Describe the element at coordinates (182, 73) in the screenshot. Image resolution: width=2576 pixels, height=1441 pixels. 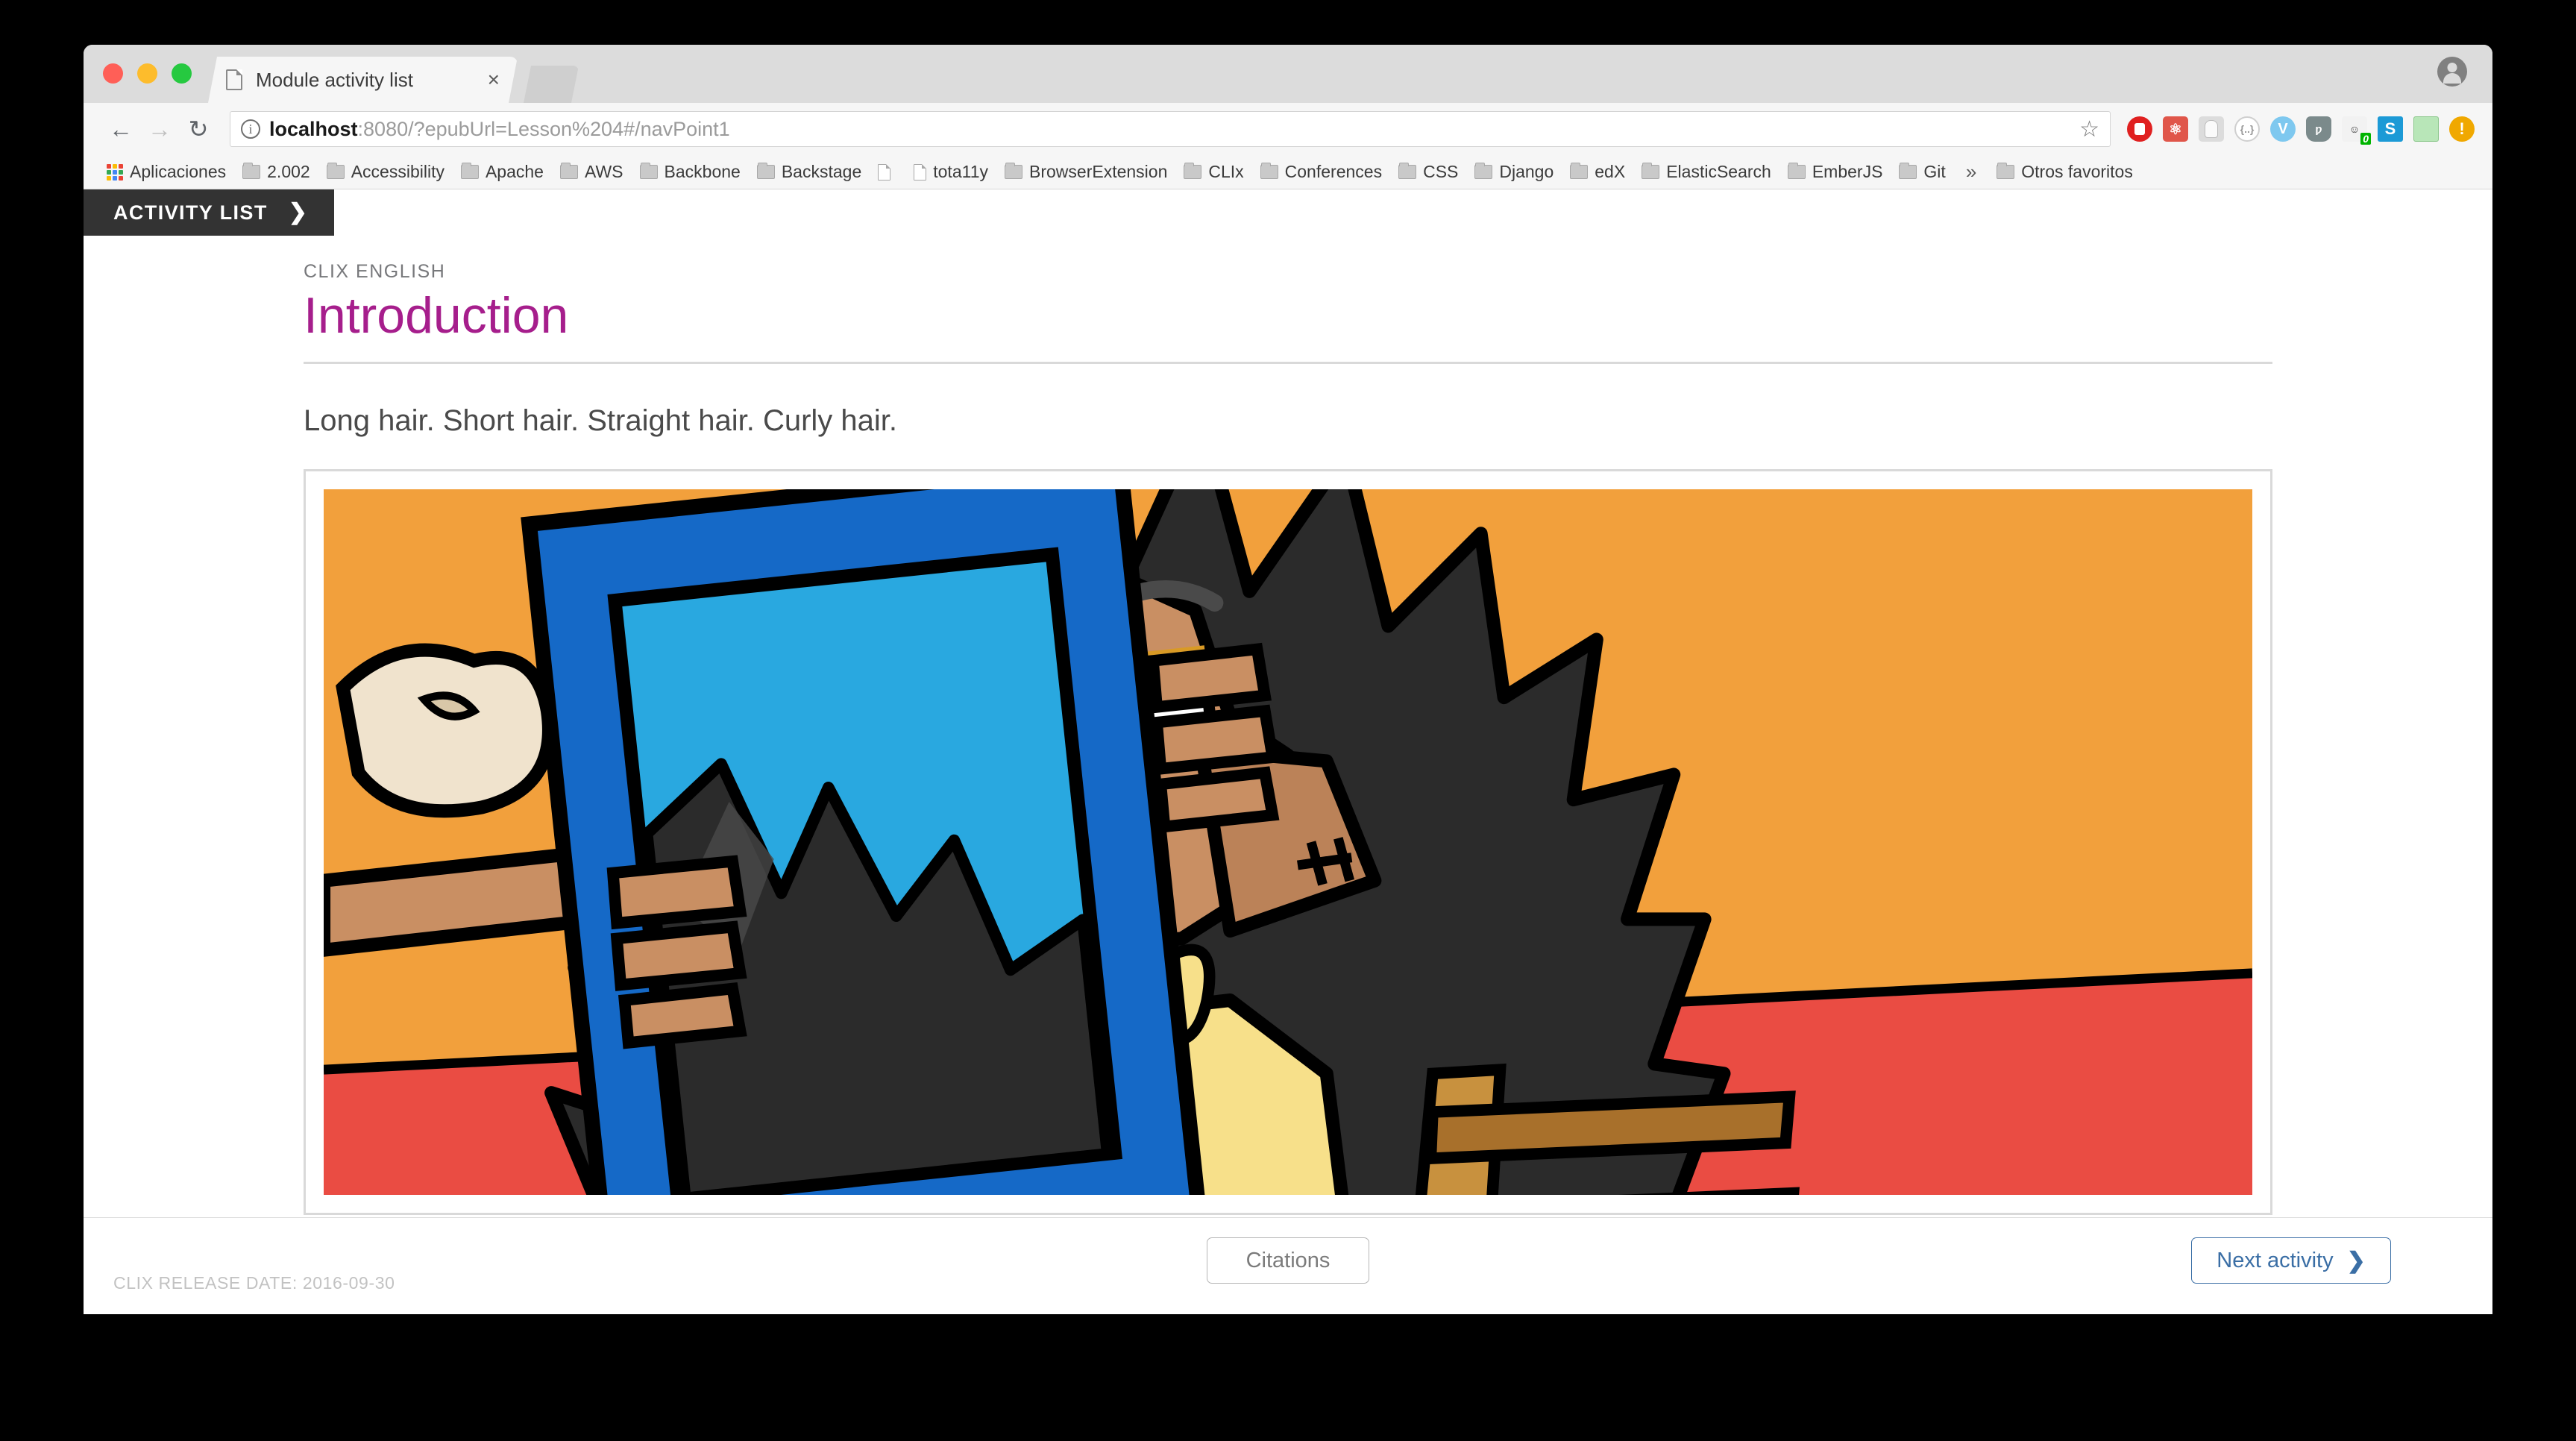
I see `maximize-window-button` at that location.